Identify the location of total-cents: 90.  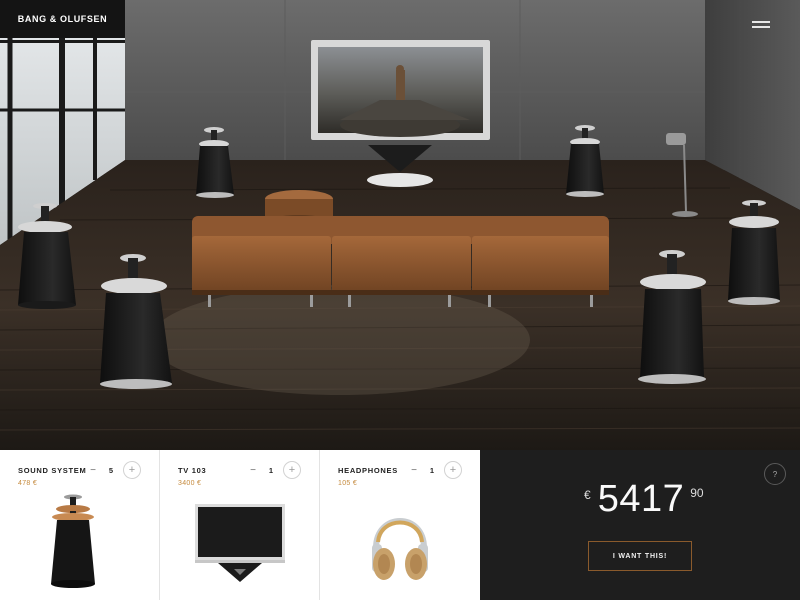
(697, 493).